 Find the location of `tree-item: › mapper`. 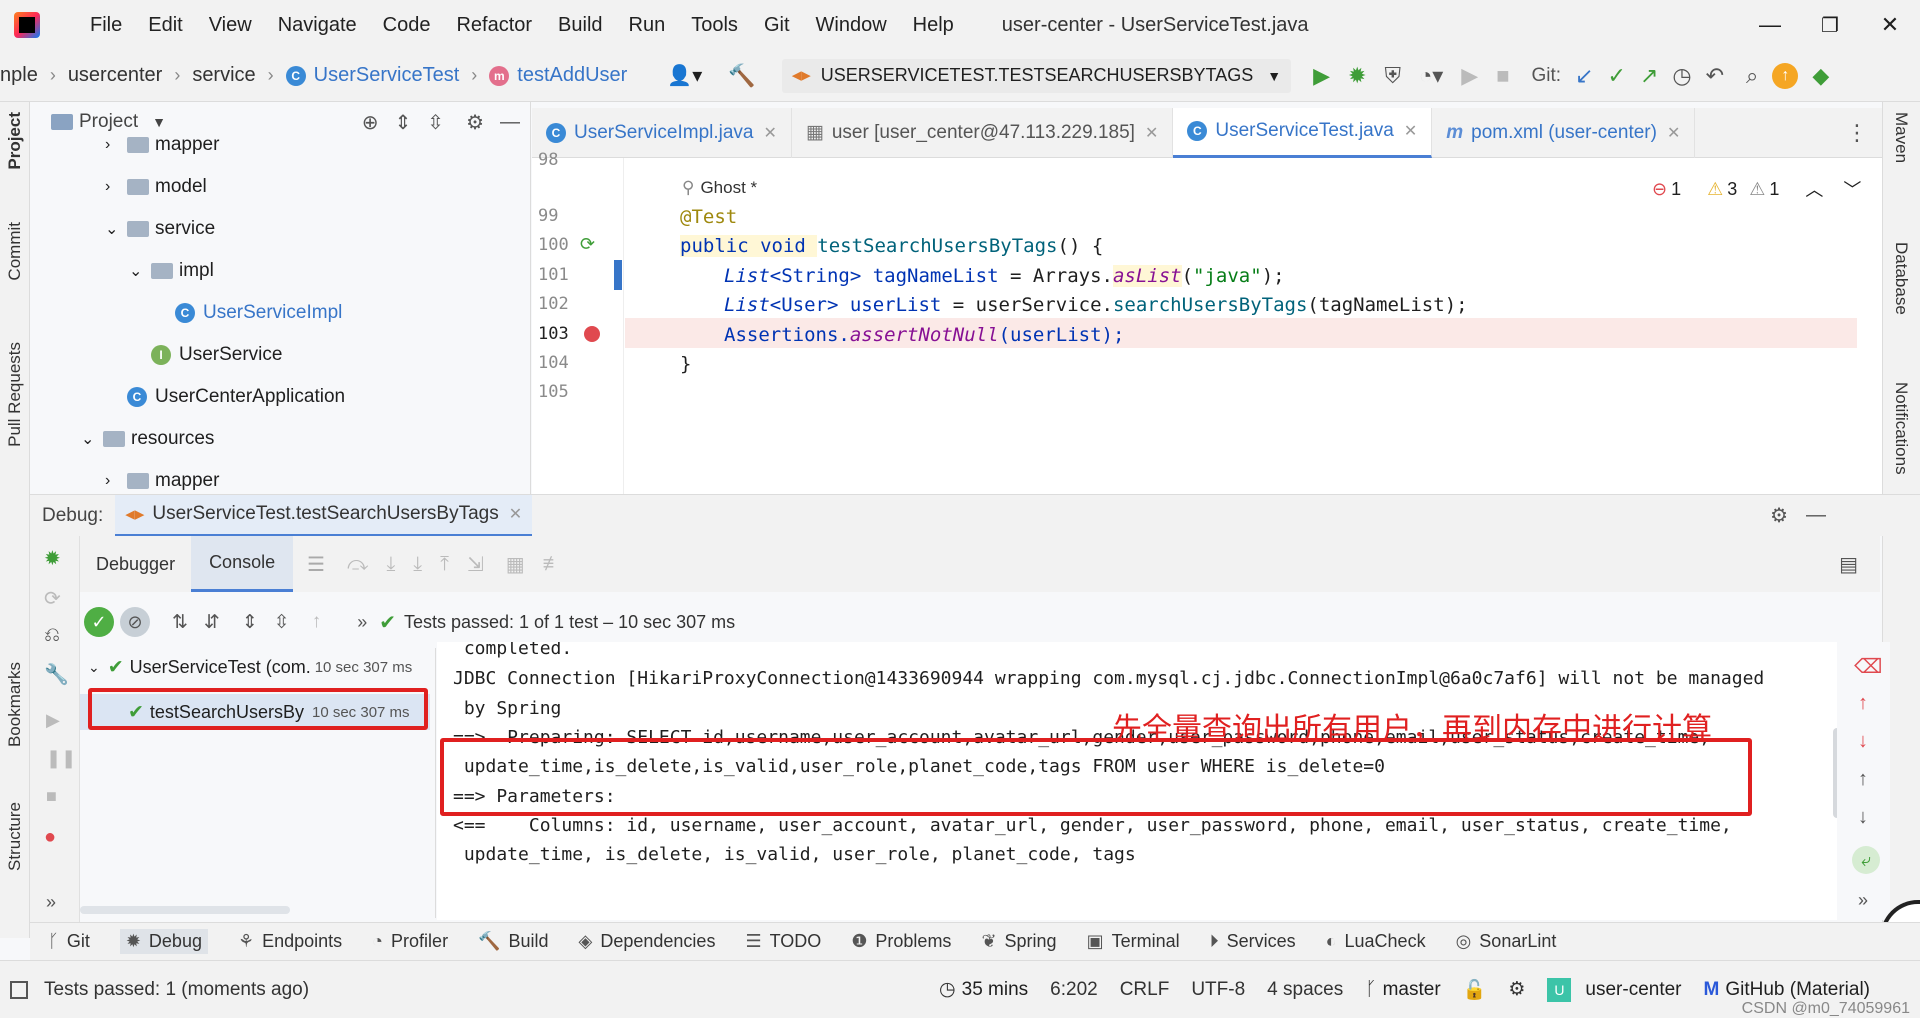

tree-item: › mapper is located at coordinates (280, 477).